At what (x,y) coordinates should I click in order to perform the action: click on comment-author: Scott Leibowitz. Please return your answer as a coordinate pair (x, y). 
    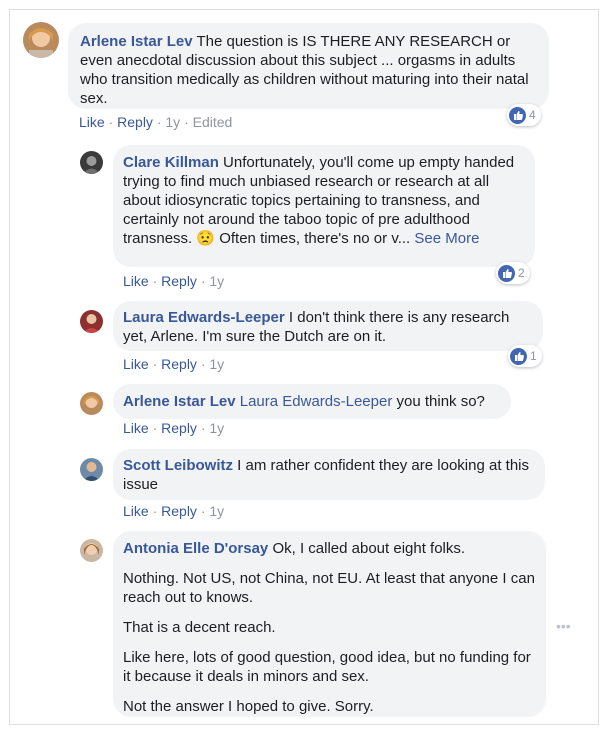
    Looking at the image, I should click on (178, 465).